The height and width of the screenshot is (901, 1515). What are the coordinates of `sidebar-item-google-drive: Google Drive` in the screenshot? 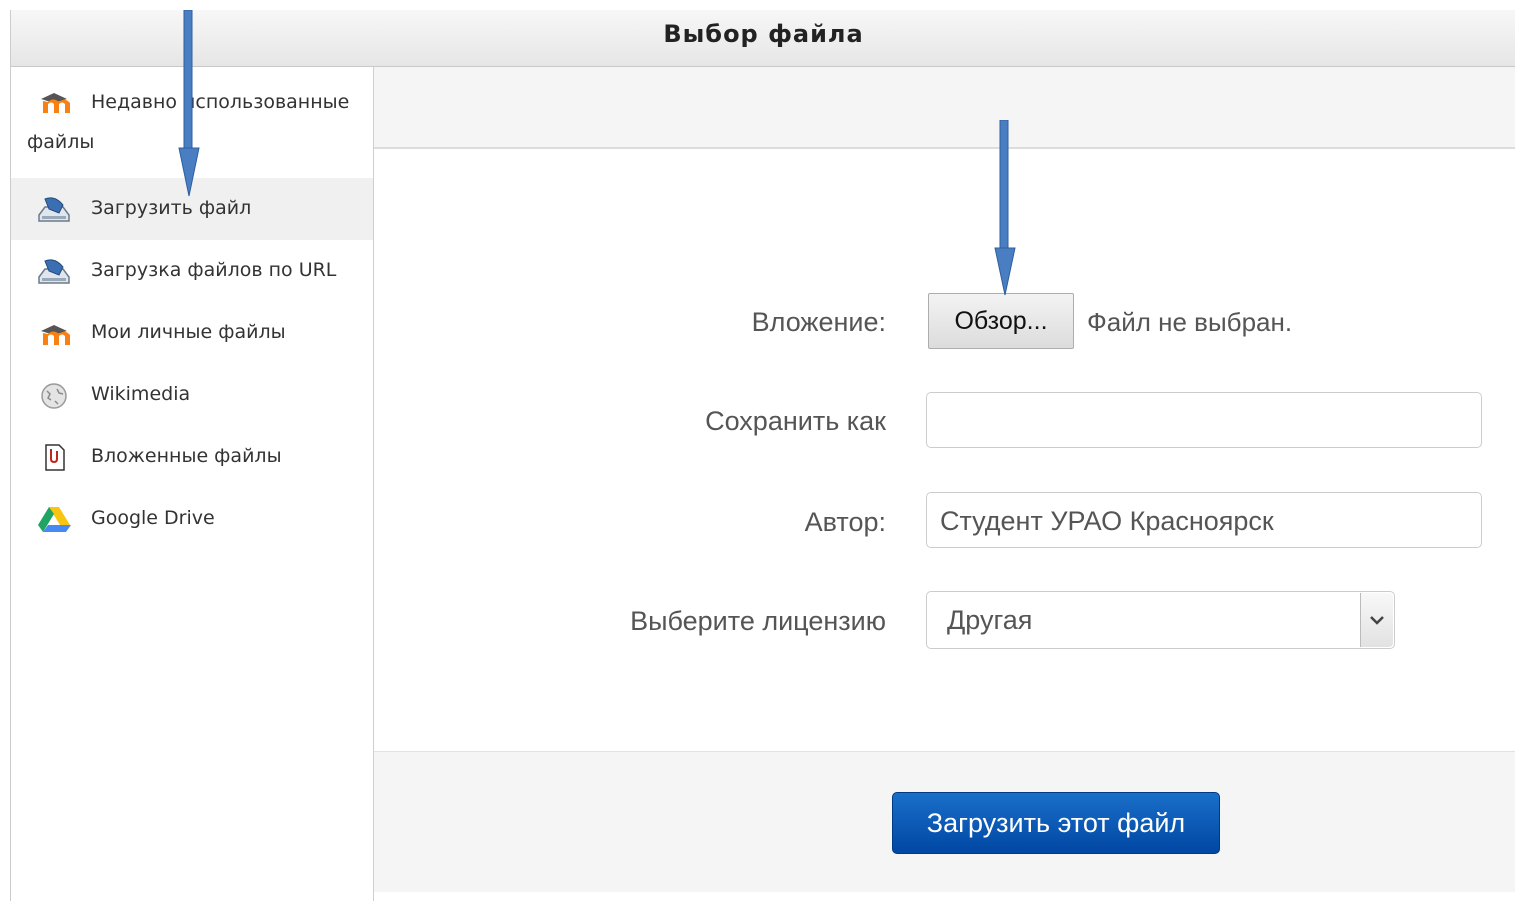 It's located at (192, 519).